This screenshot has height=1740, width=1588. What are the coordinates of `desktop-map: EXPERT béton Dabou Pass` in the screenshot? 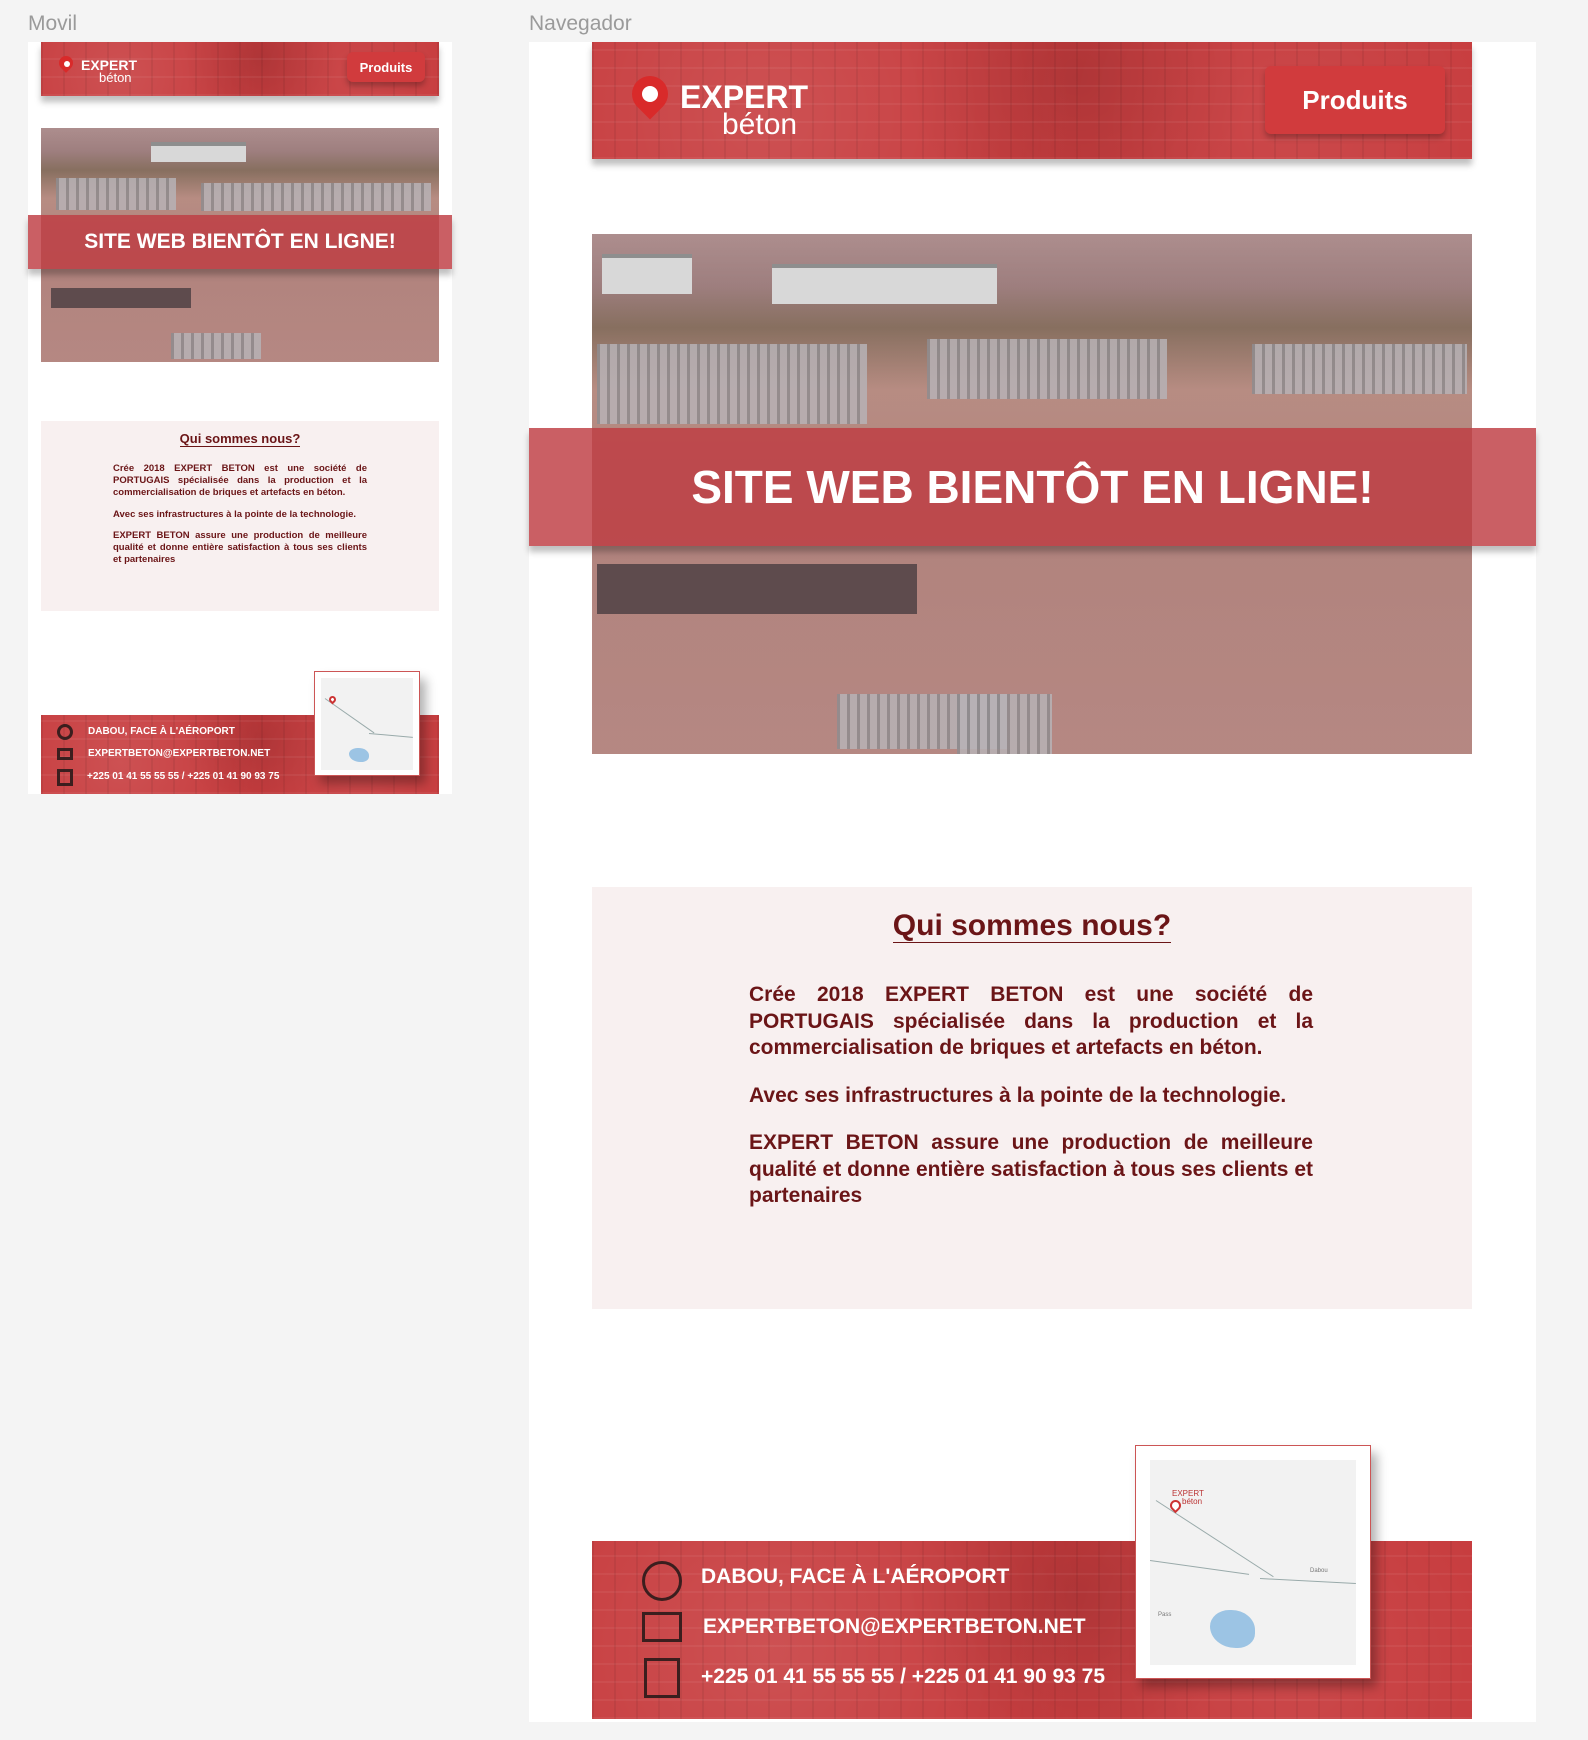 It's located at (1253, 1562).